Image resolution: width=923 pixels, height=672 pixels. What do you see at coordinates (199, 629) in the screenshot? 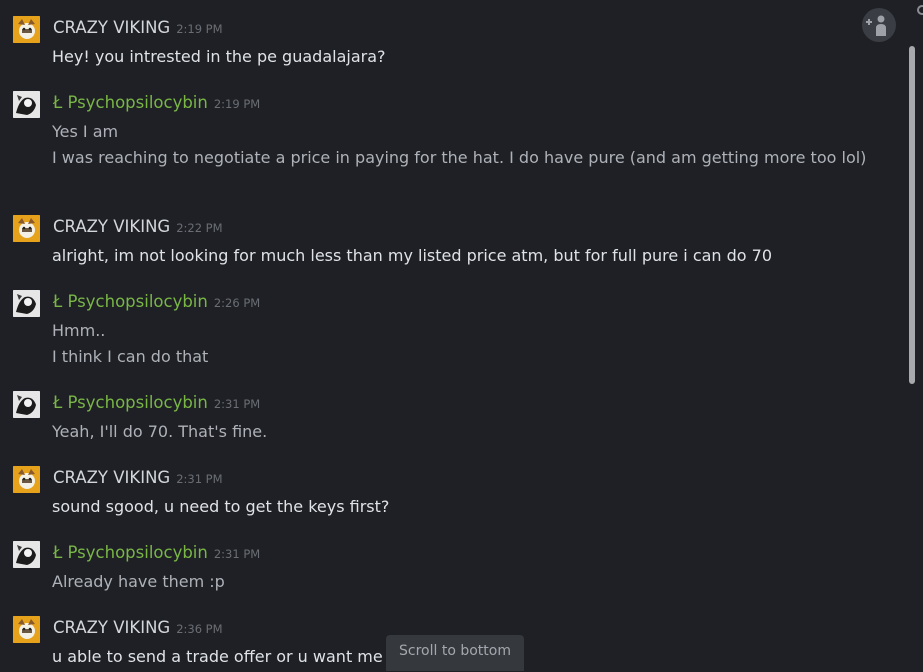
I see `message-time: 2:36 PM` at bounding box center [199, 629].